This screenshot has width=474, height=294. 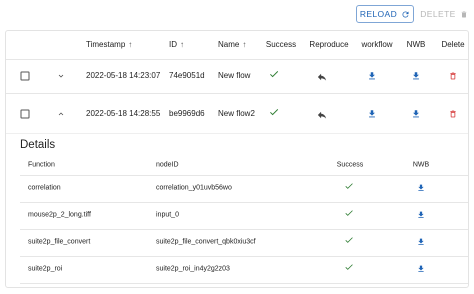 What do you see at coordinates (281, 44) in the screenshot?
I see `header-success: Success` at bounding box center [281, 44].